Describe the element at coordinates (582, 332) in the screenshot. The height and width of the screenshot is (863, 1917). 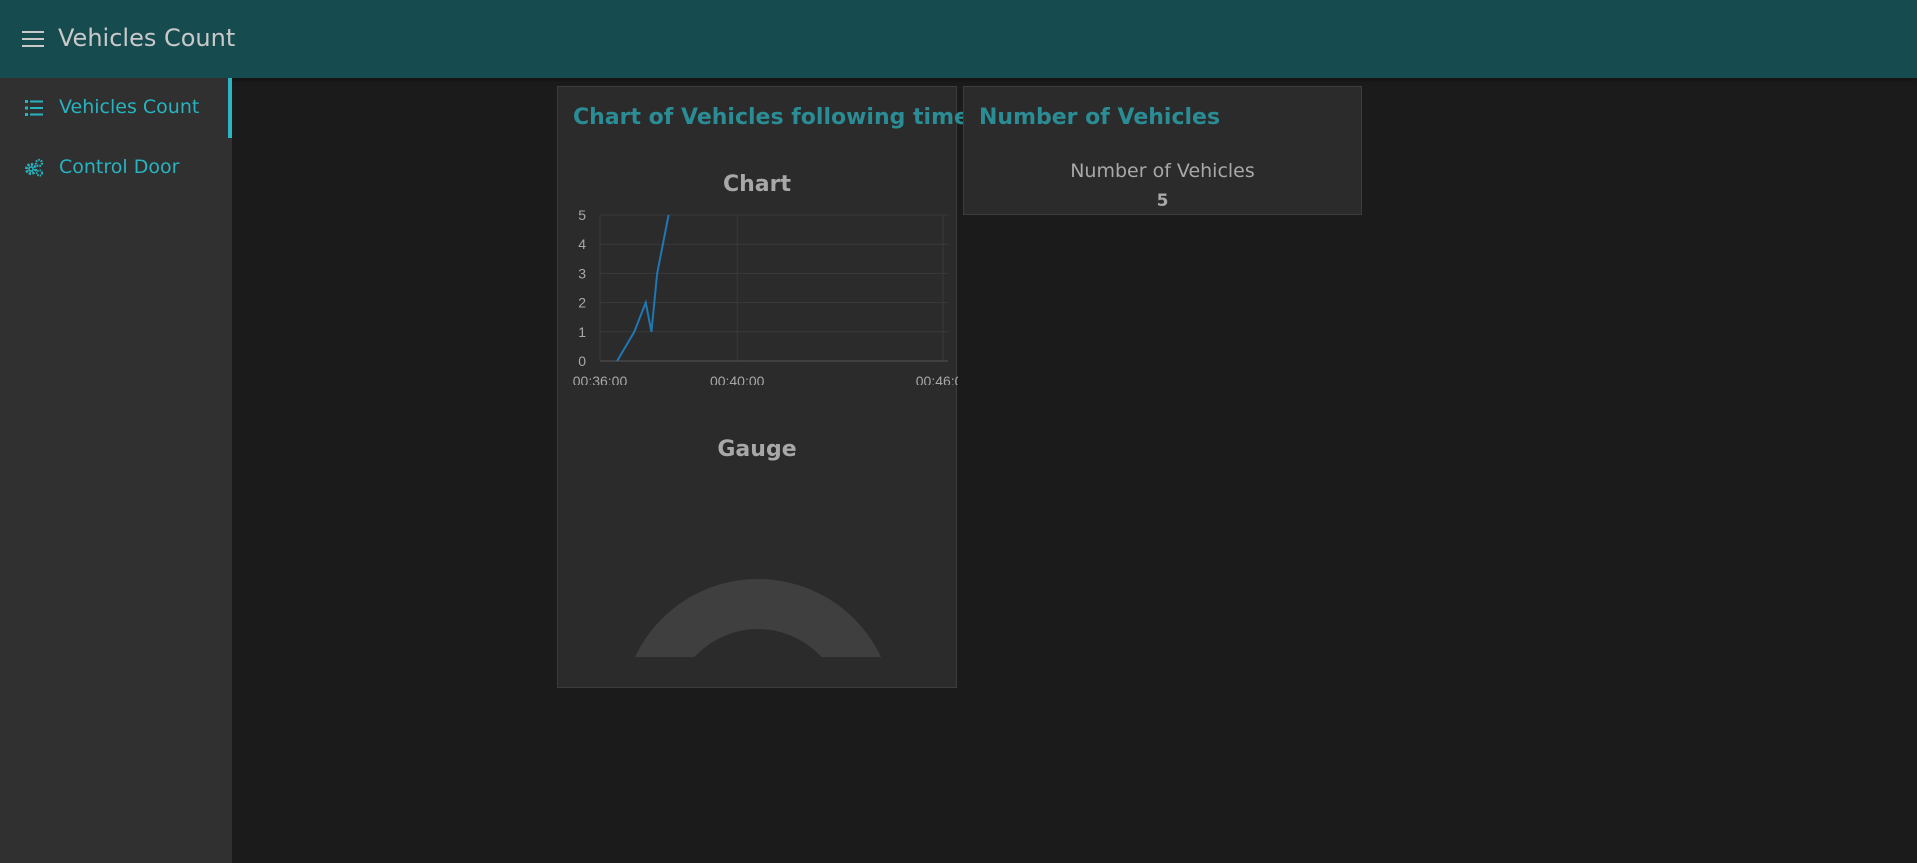
I see `y-tick-label: 1` at that location.